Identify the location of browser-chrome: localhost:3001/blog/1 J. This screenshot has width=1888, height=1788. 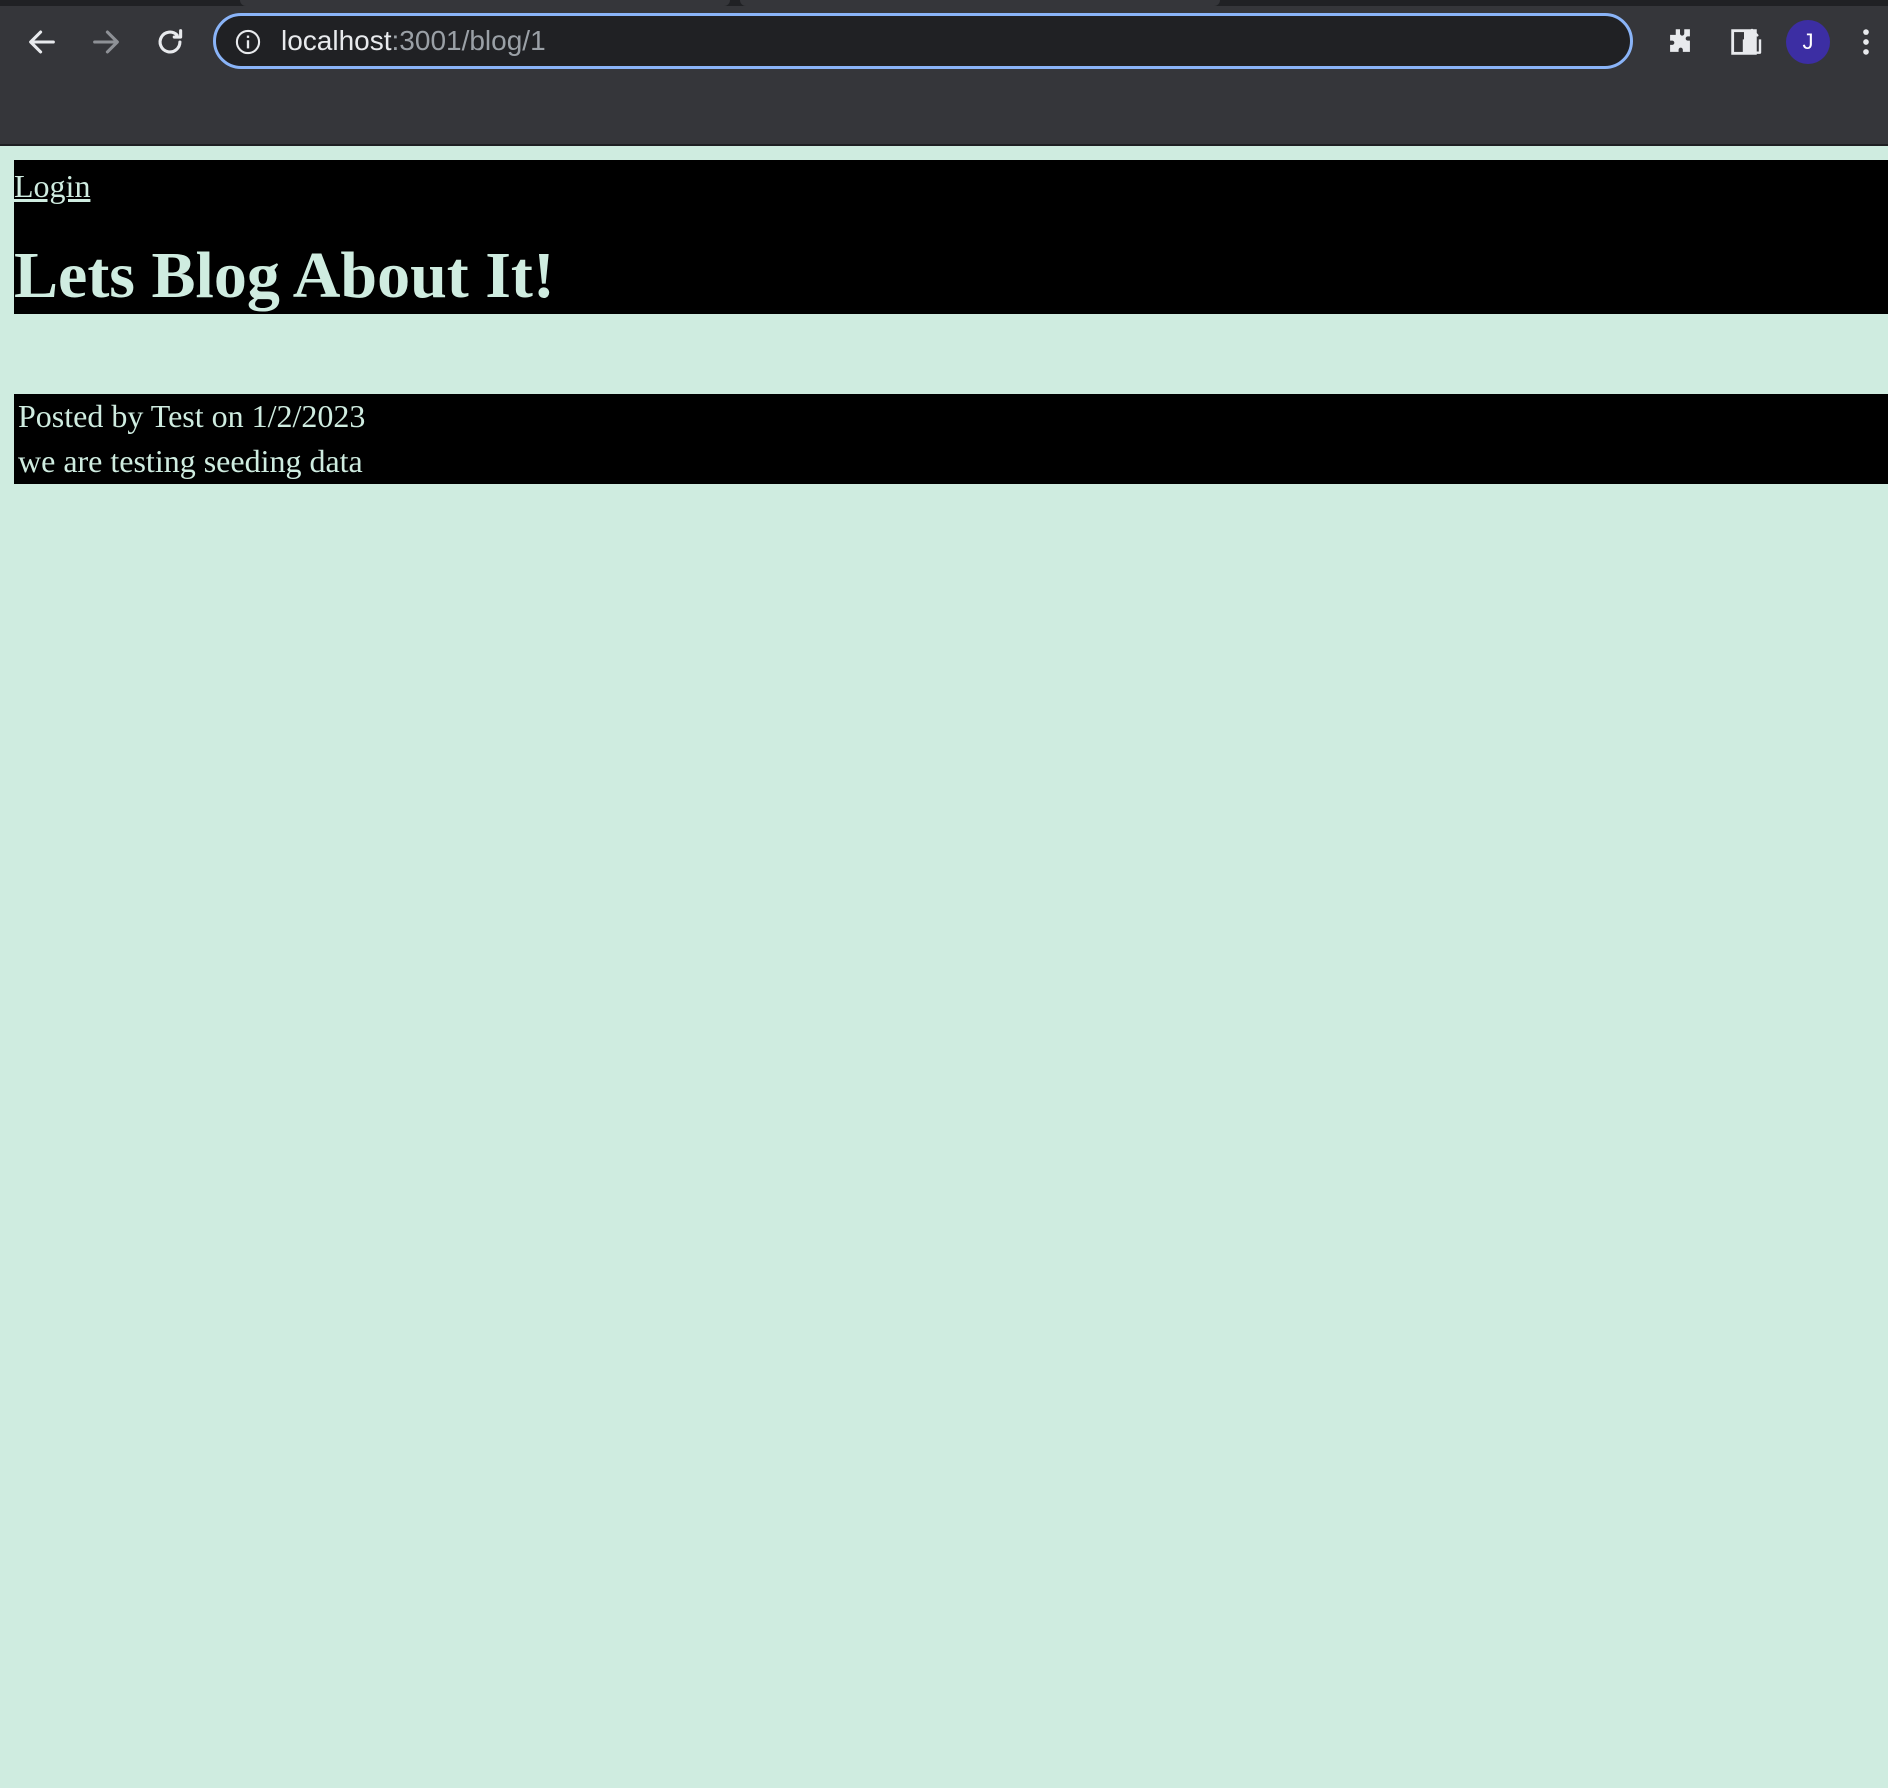
(944, 72).